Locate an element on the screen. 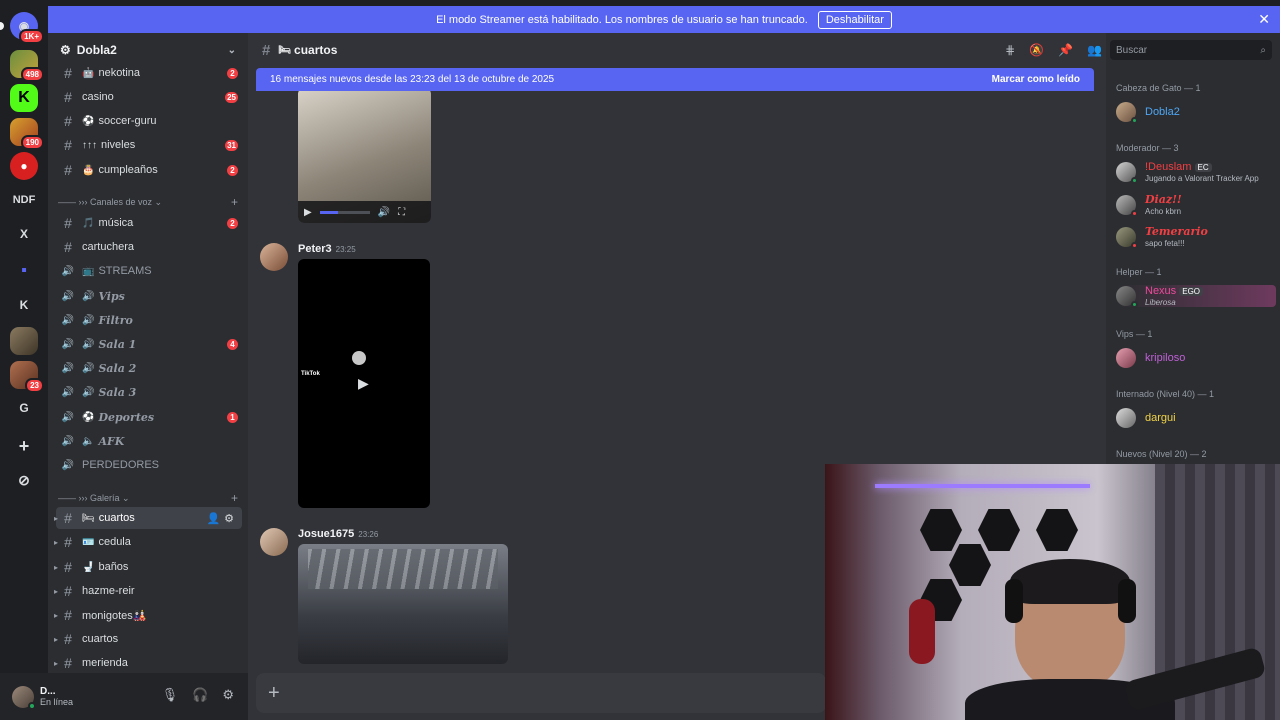 The height and width of the screenshot is (720, 1280). pin-icon: 📌 is located at coordinates (1065, 50).